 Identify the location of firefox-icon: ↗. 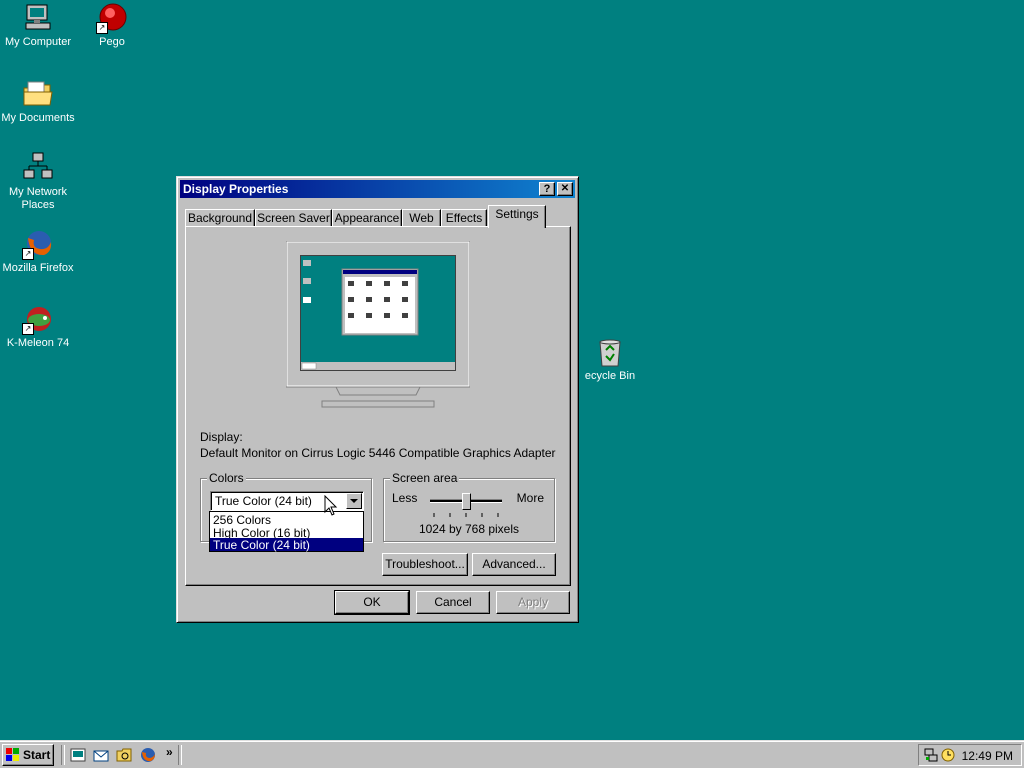
(38, 244).